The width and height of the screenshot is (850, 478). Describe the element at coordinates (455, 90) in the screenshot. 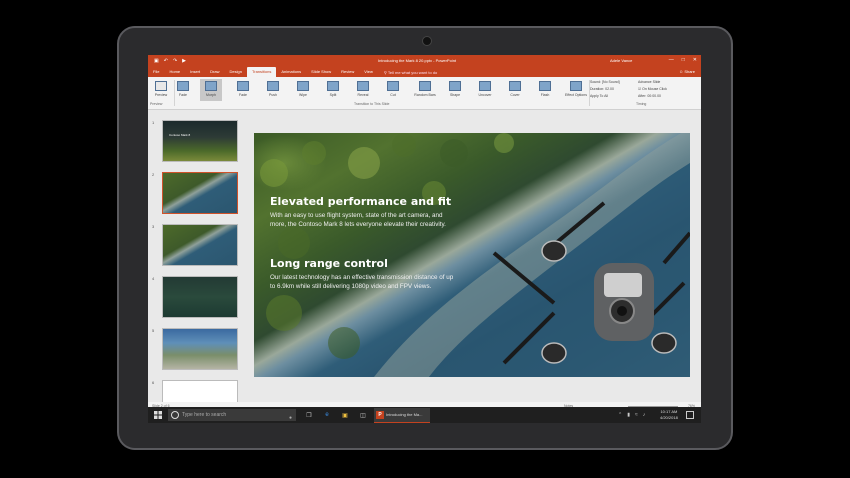

I see `transition-shape: Shape` at that location.